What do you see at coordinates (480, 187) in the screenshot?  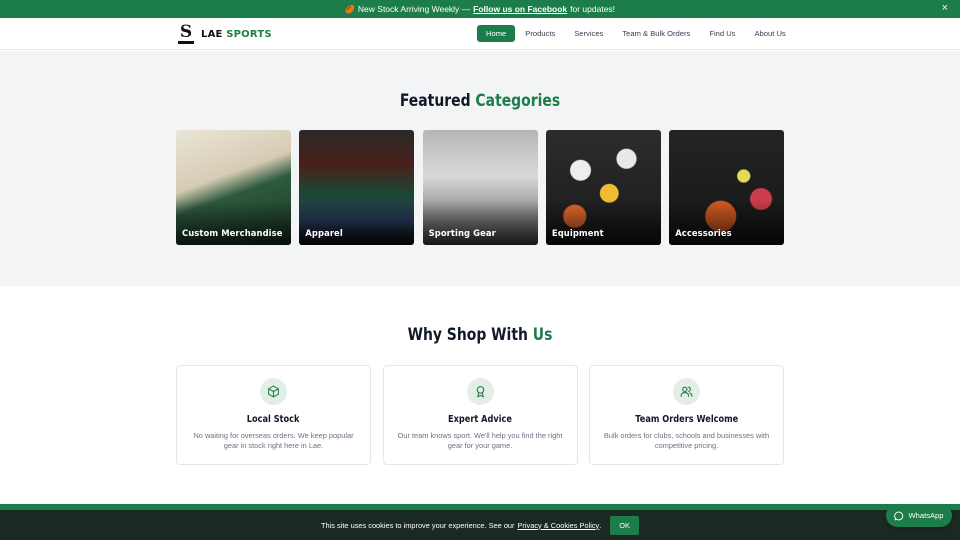 I see `category-card-sporting-gear: Sporting Gear` at bounding box center [480, 187].